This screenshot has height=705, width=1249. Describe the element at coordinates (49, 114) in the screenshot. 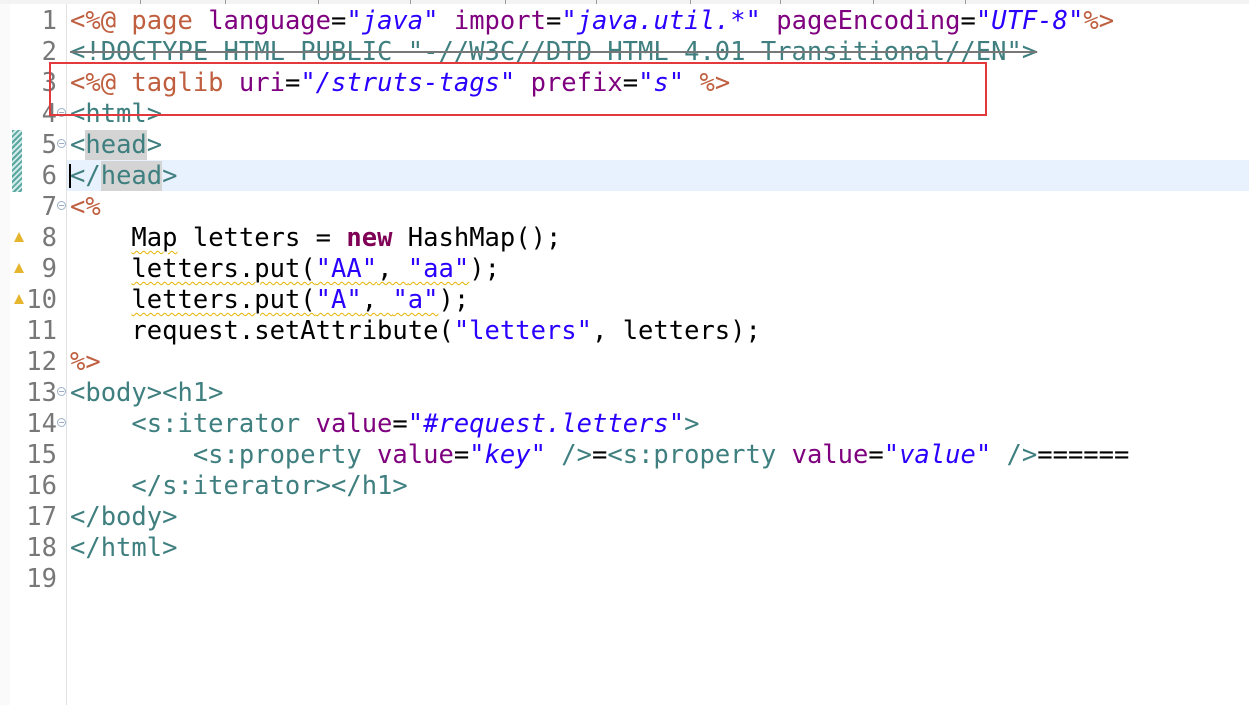

I see `line-number: 4` at that location.